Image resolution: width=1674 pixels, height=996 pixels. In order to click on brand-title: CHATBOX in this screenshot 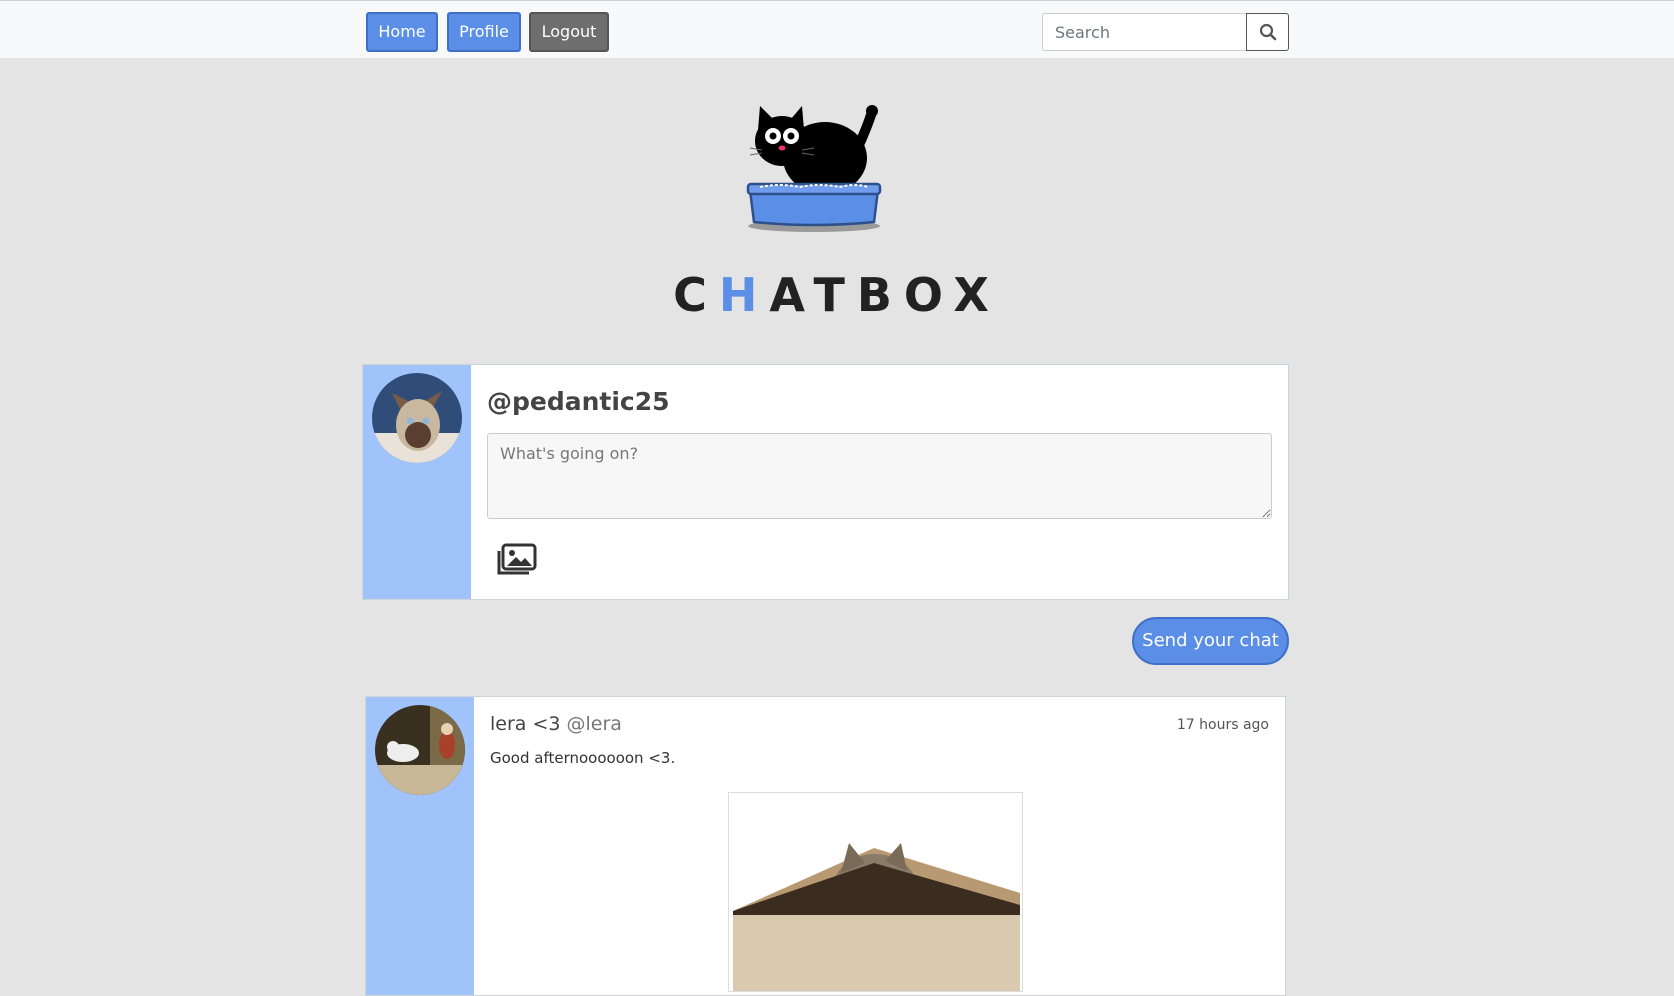, I will do `click(837, 295)`.